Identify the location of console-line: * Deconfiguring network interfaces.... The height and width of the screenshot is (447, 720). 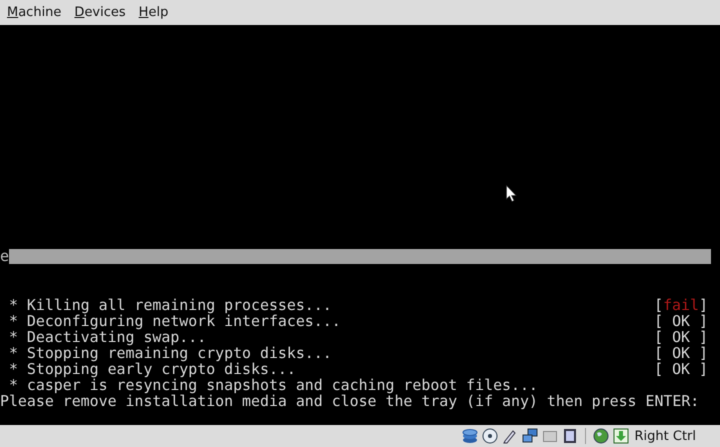
(174, 321).